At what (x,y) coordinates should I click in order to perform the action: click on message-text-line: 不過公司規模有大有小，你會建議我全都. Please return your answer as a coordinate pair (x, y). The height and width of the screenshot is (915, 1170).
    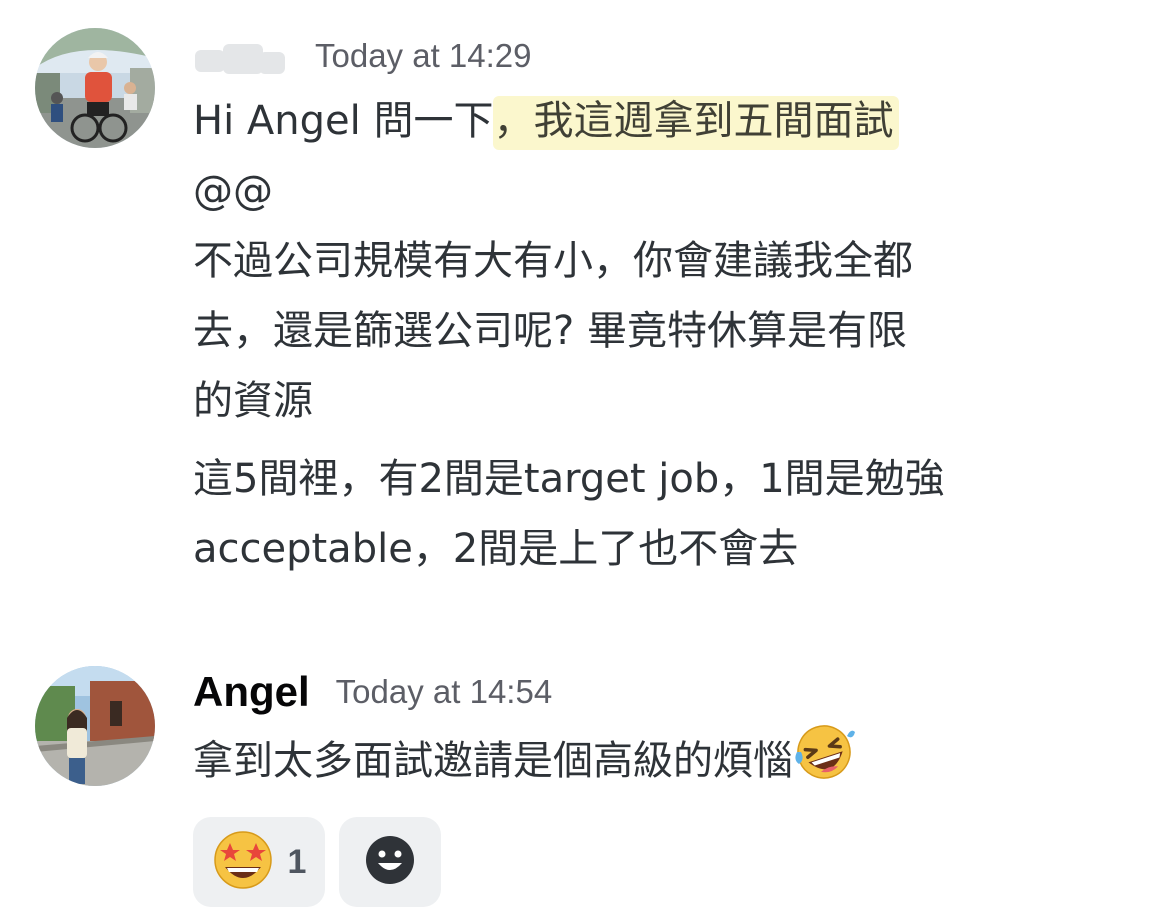
    Looking at the image, I should click on (553, 261).